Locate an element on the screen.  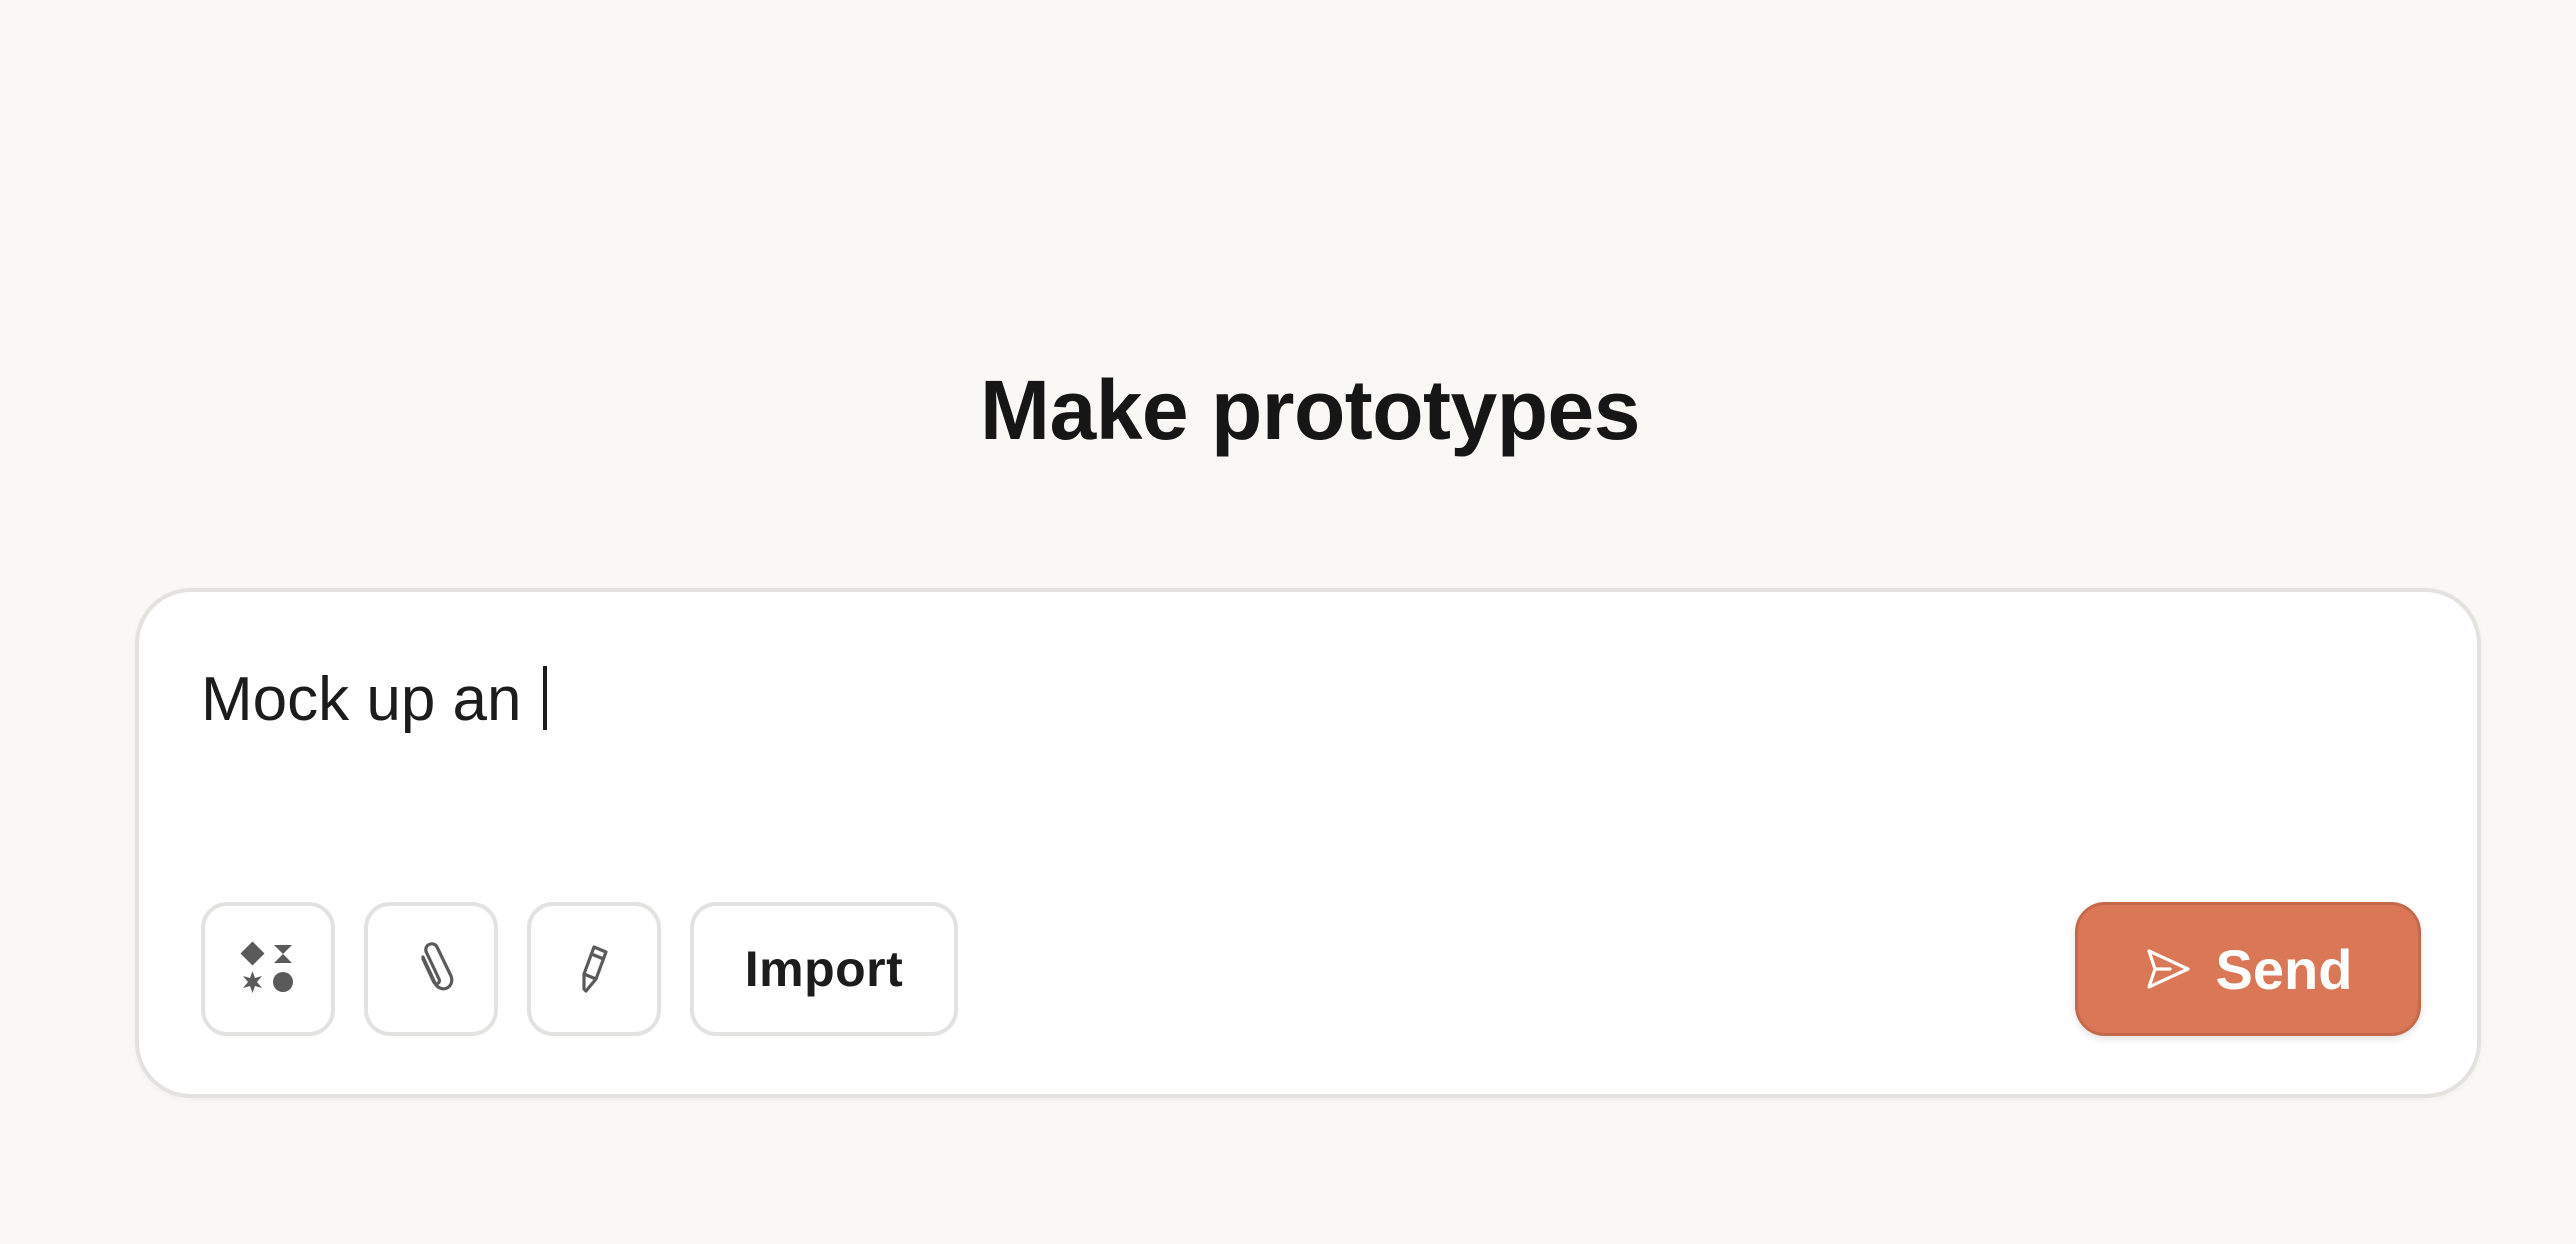
text-caret is located at coordinates (544, 698).